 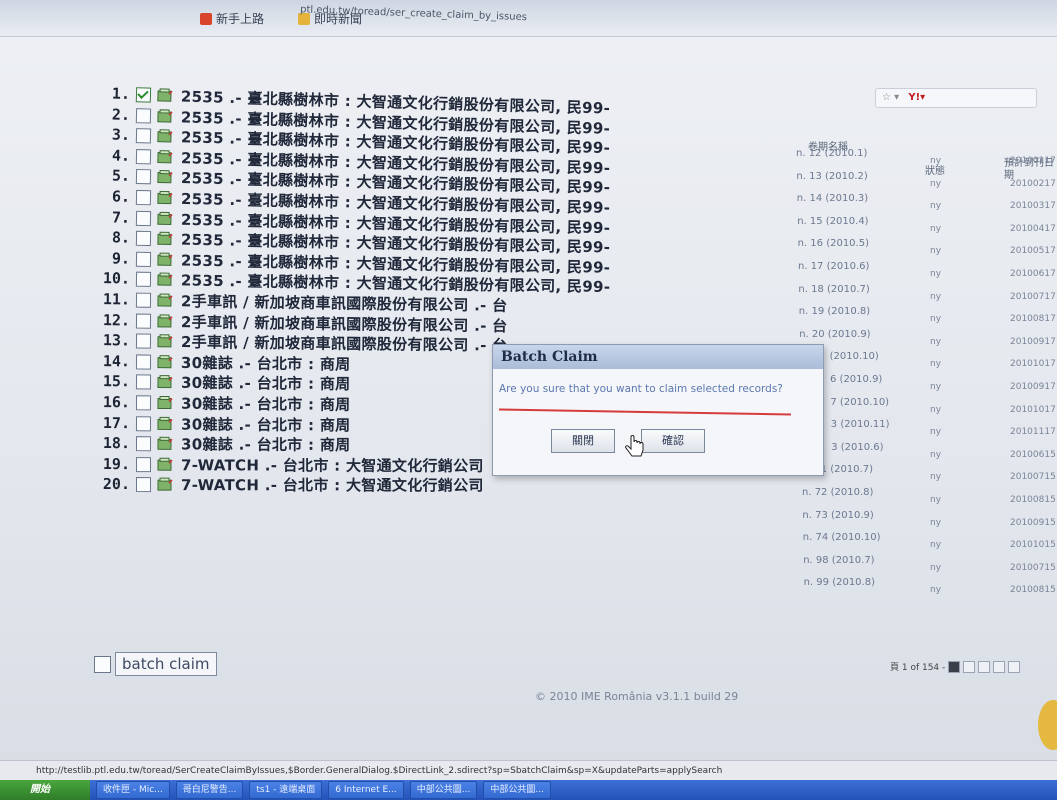 I want to click on search-box: ☆ ▾ Y!▾, so click(x=956, y=98).